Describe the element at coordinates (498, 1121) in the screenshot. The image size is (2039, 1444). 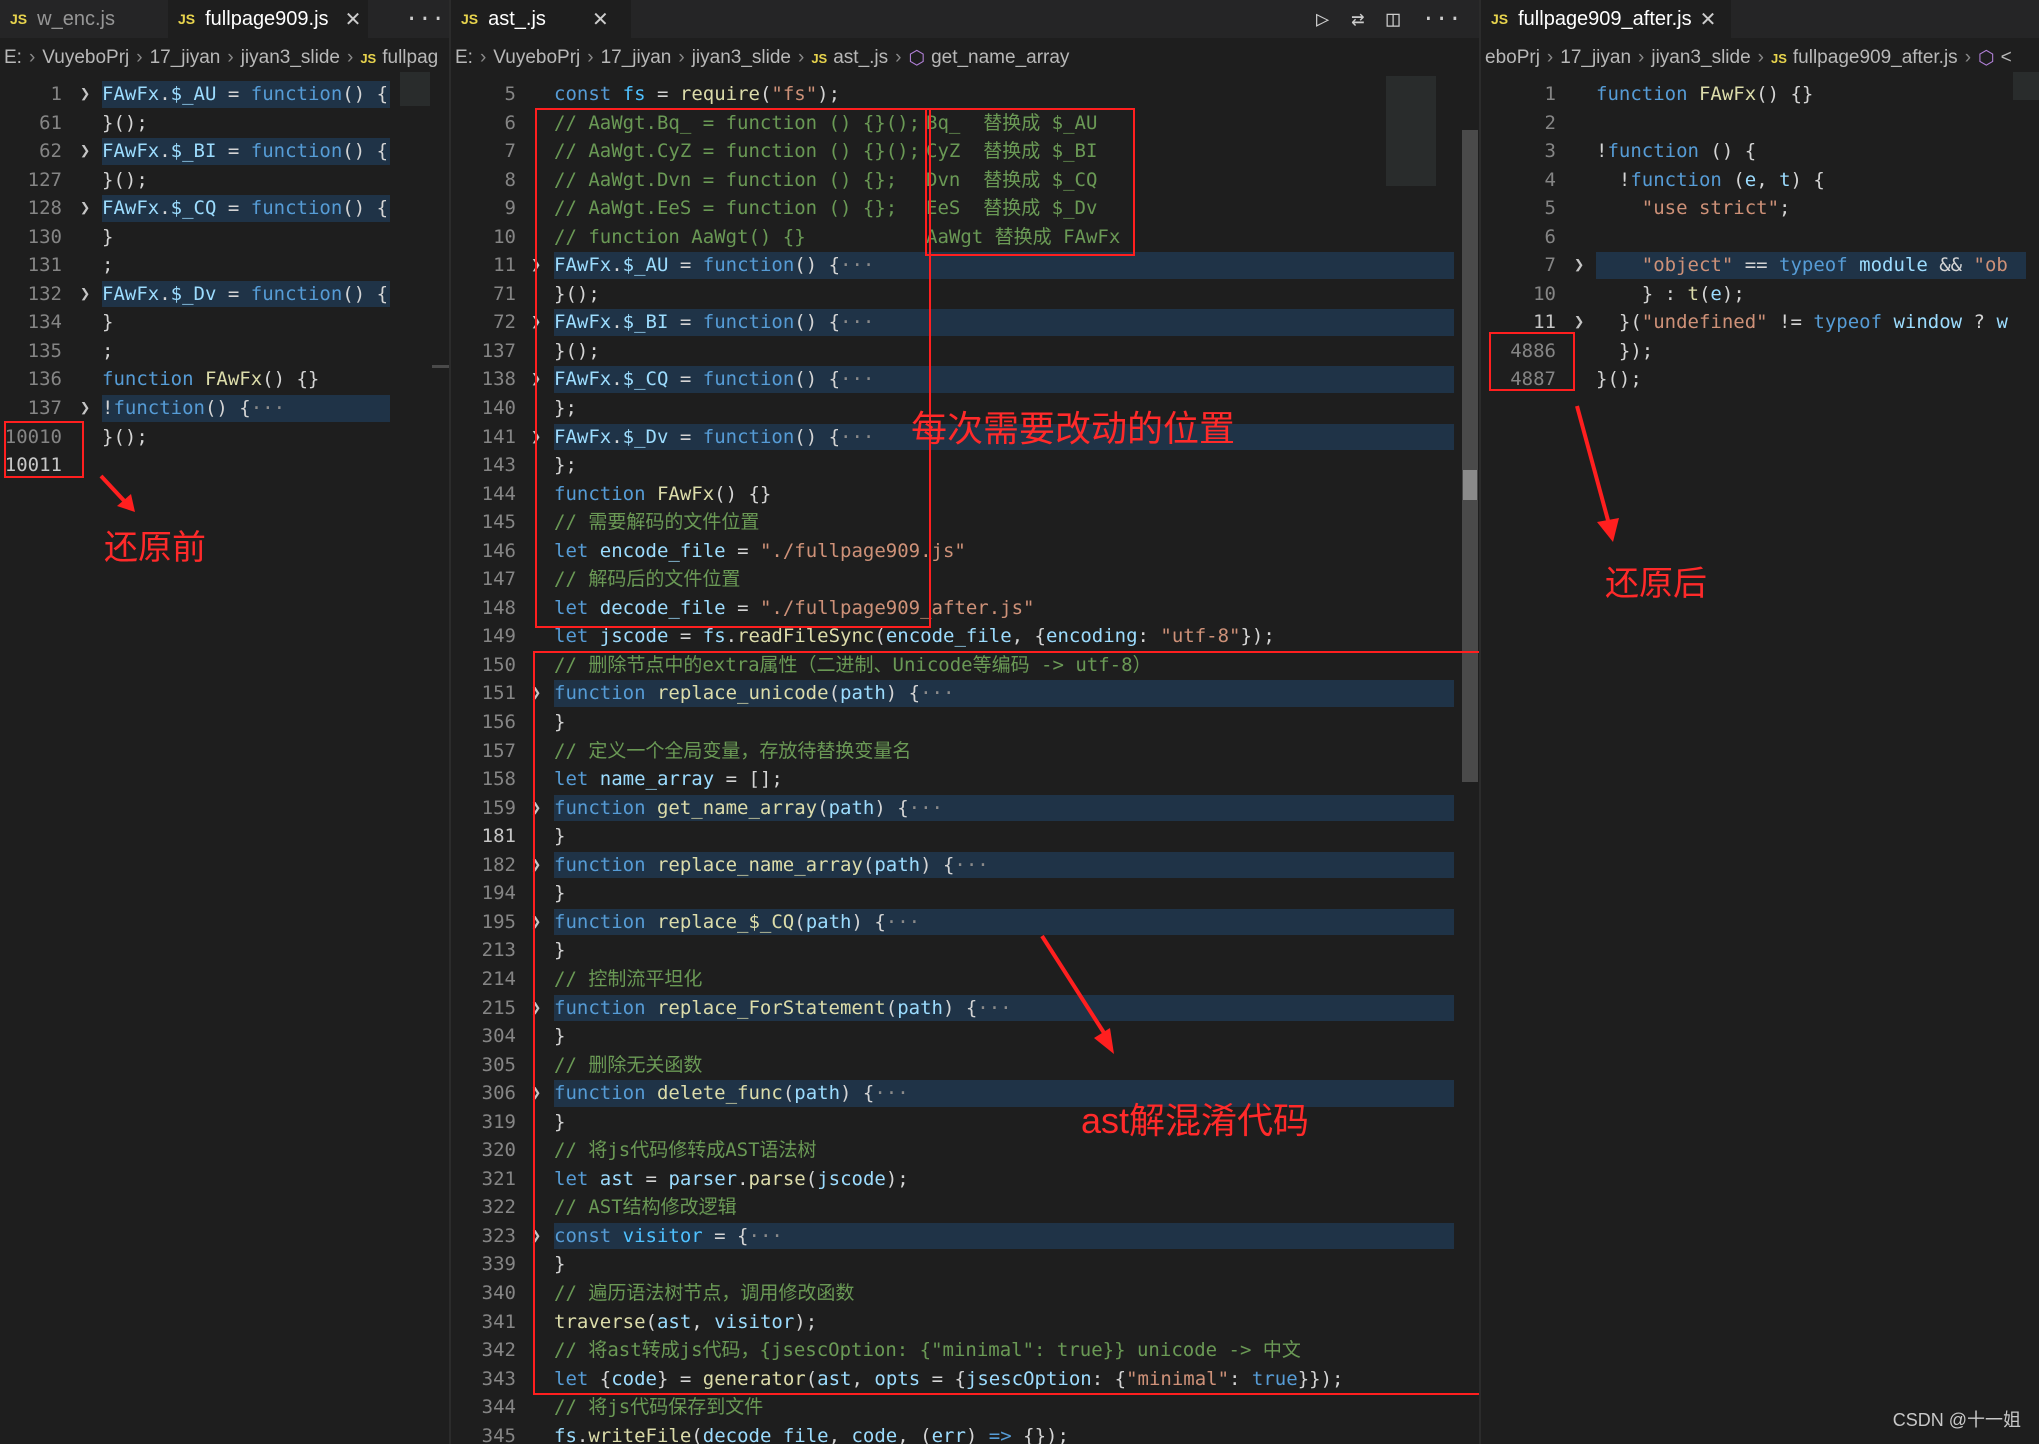
I see `line-number: 319` at that location.